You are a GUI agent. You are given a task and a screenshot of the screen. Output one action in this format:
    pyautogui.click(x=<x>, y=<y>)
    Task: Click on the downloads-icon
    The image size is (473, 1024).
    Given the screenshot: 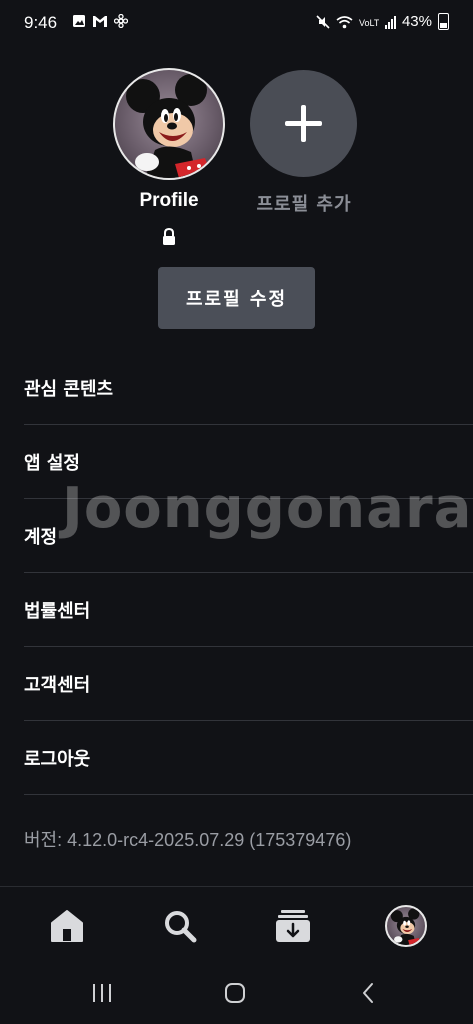 What is the action you would take?
    pyautogui.click(x=293, y=926)
    